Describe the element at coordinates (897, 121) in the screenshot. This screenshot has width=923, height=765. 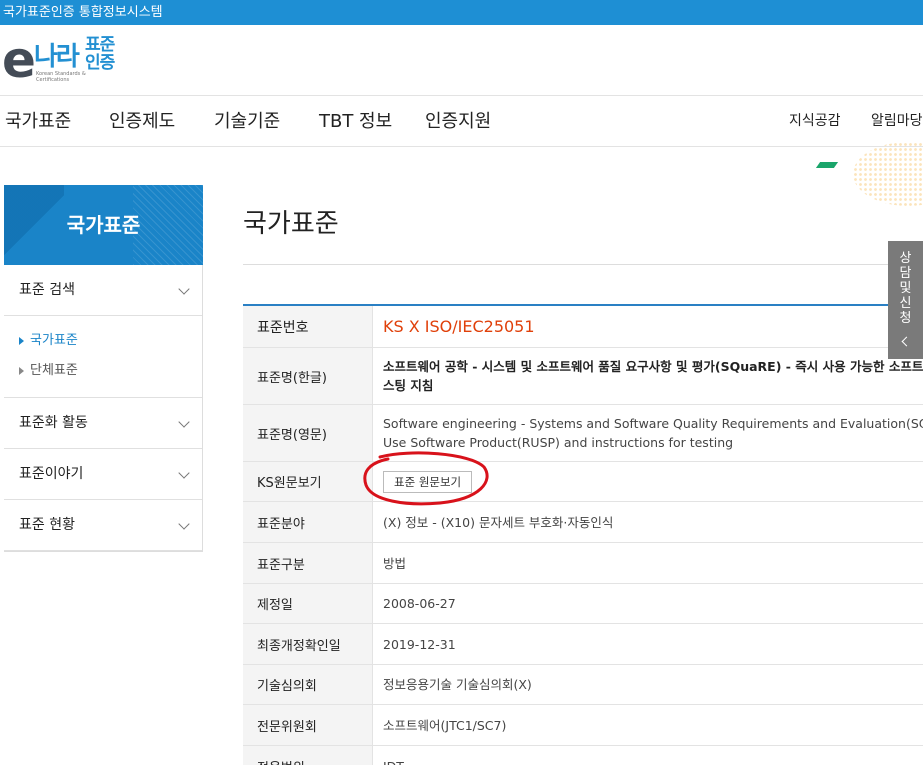
I see `util-notice: 알림마당` at that location.